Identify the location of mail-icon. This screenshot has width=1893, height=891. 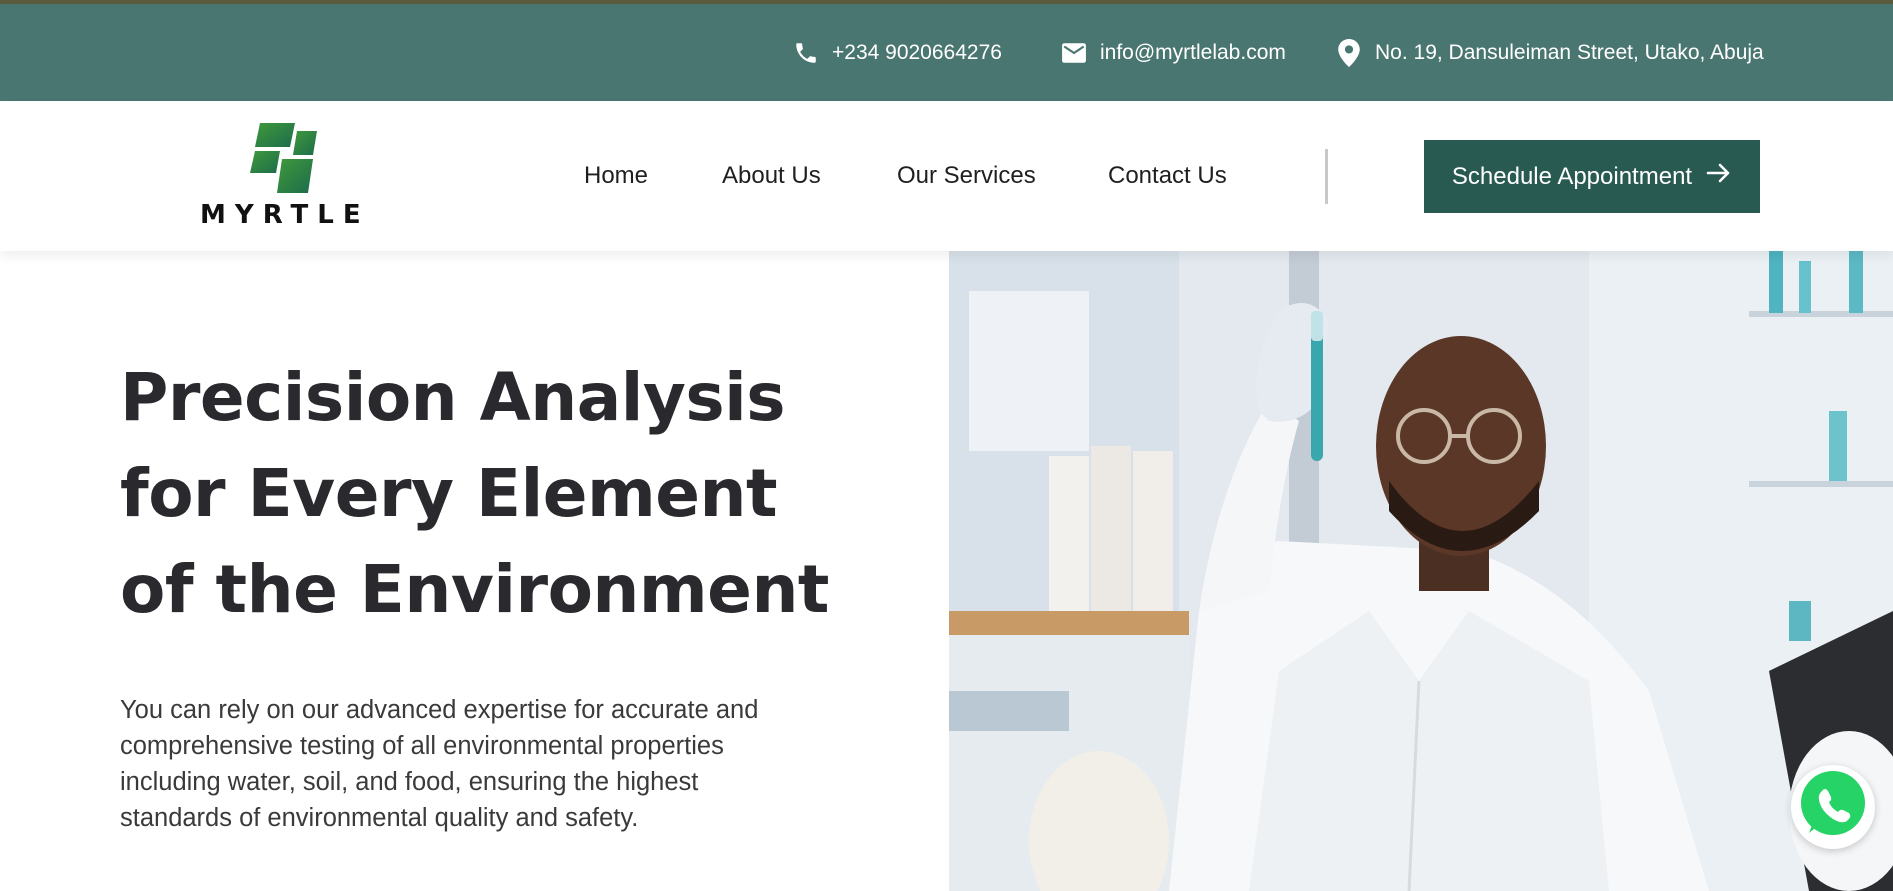
(1074, 53).